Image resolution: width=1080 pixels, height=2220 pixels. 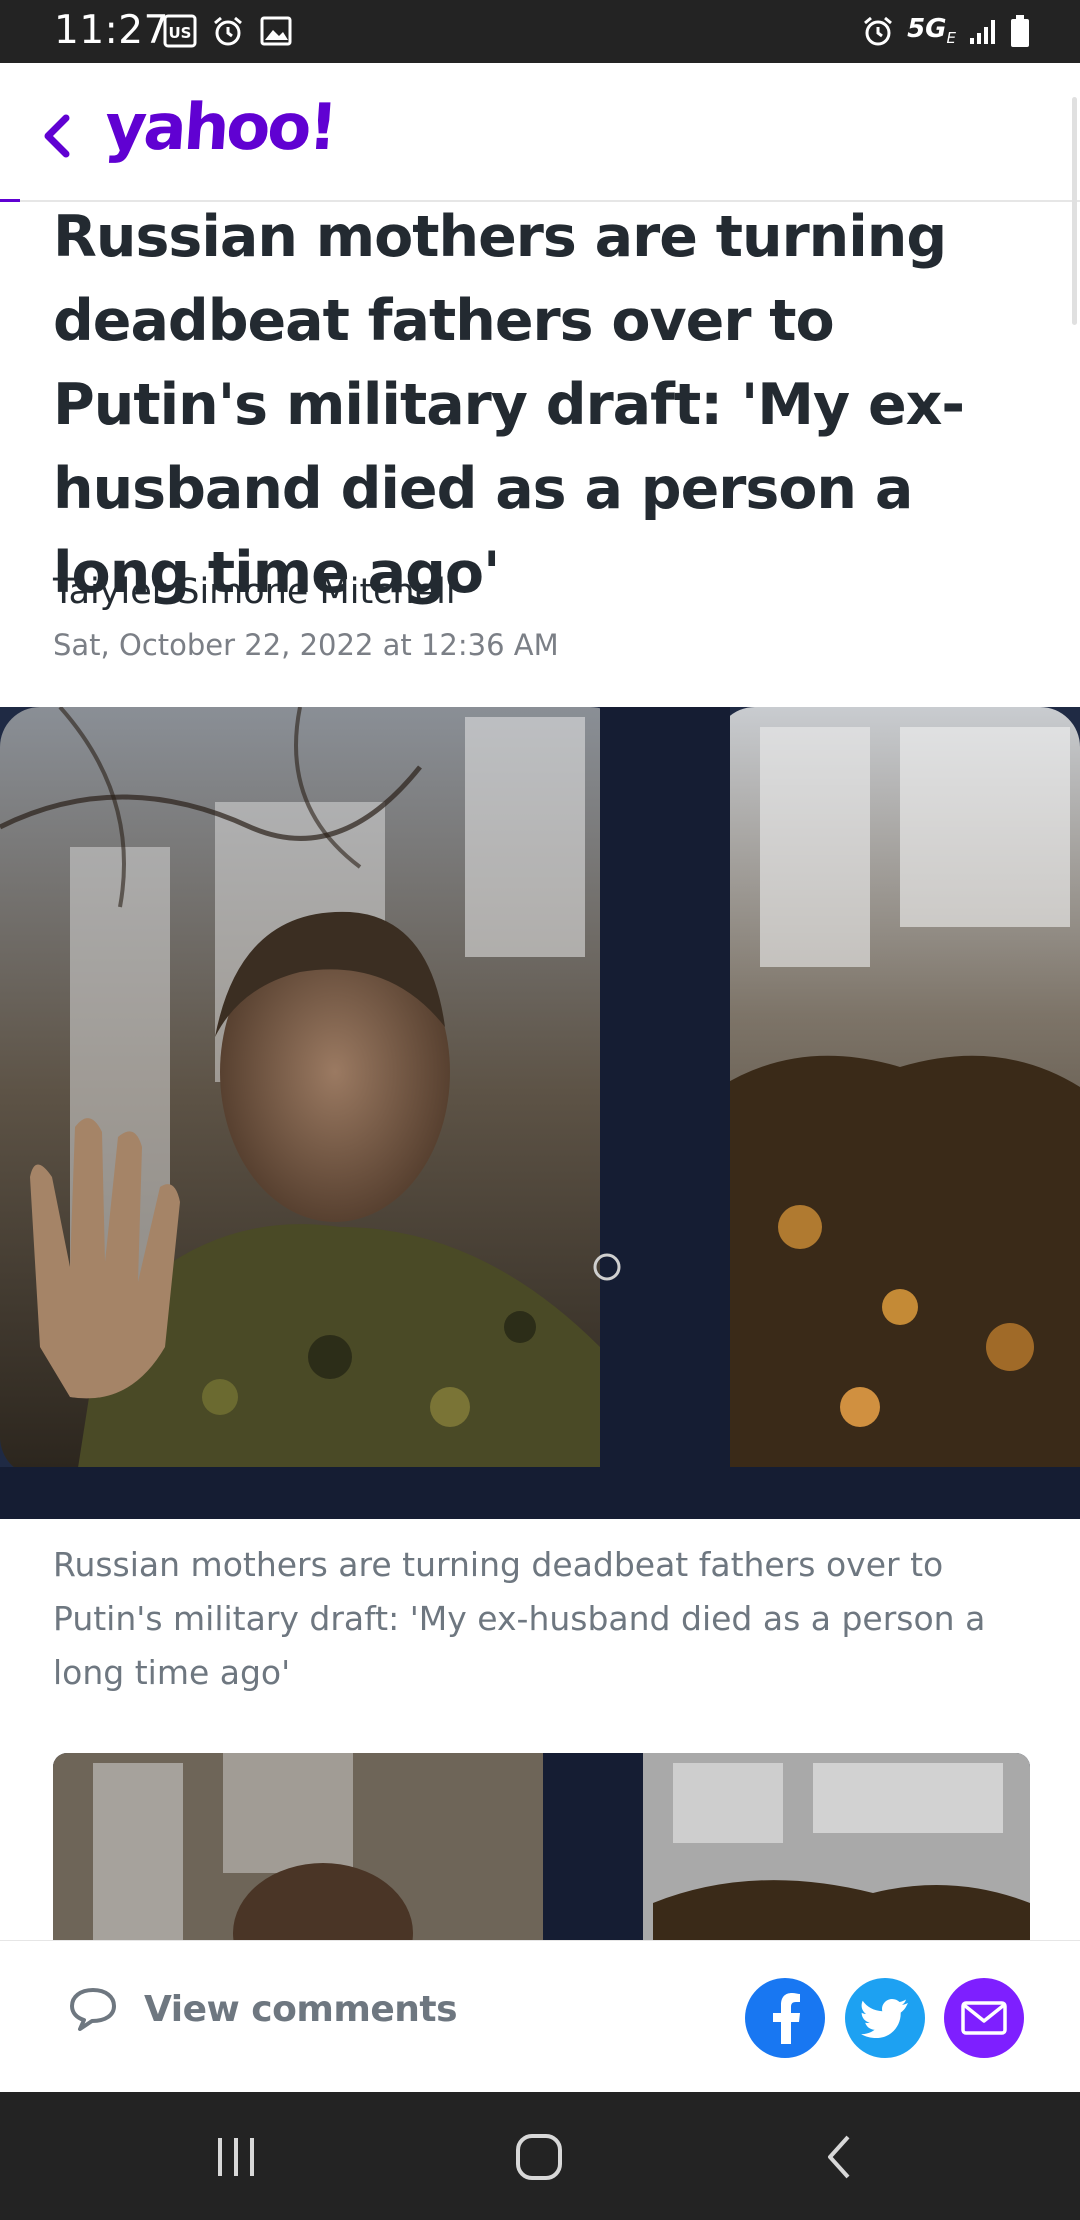 I want to click on status-bar: 11:27 US 5GE, so click(x=540, y=31).